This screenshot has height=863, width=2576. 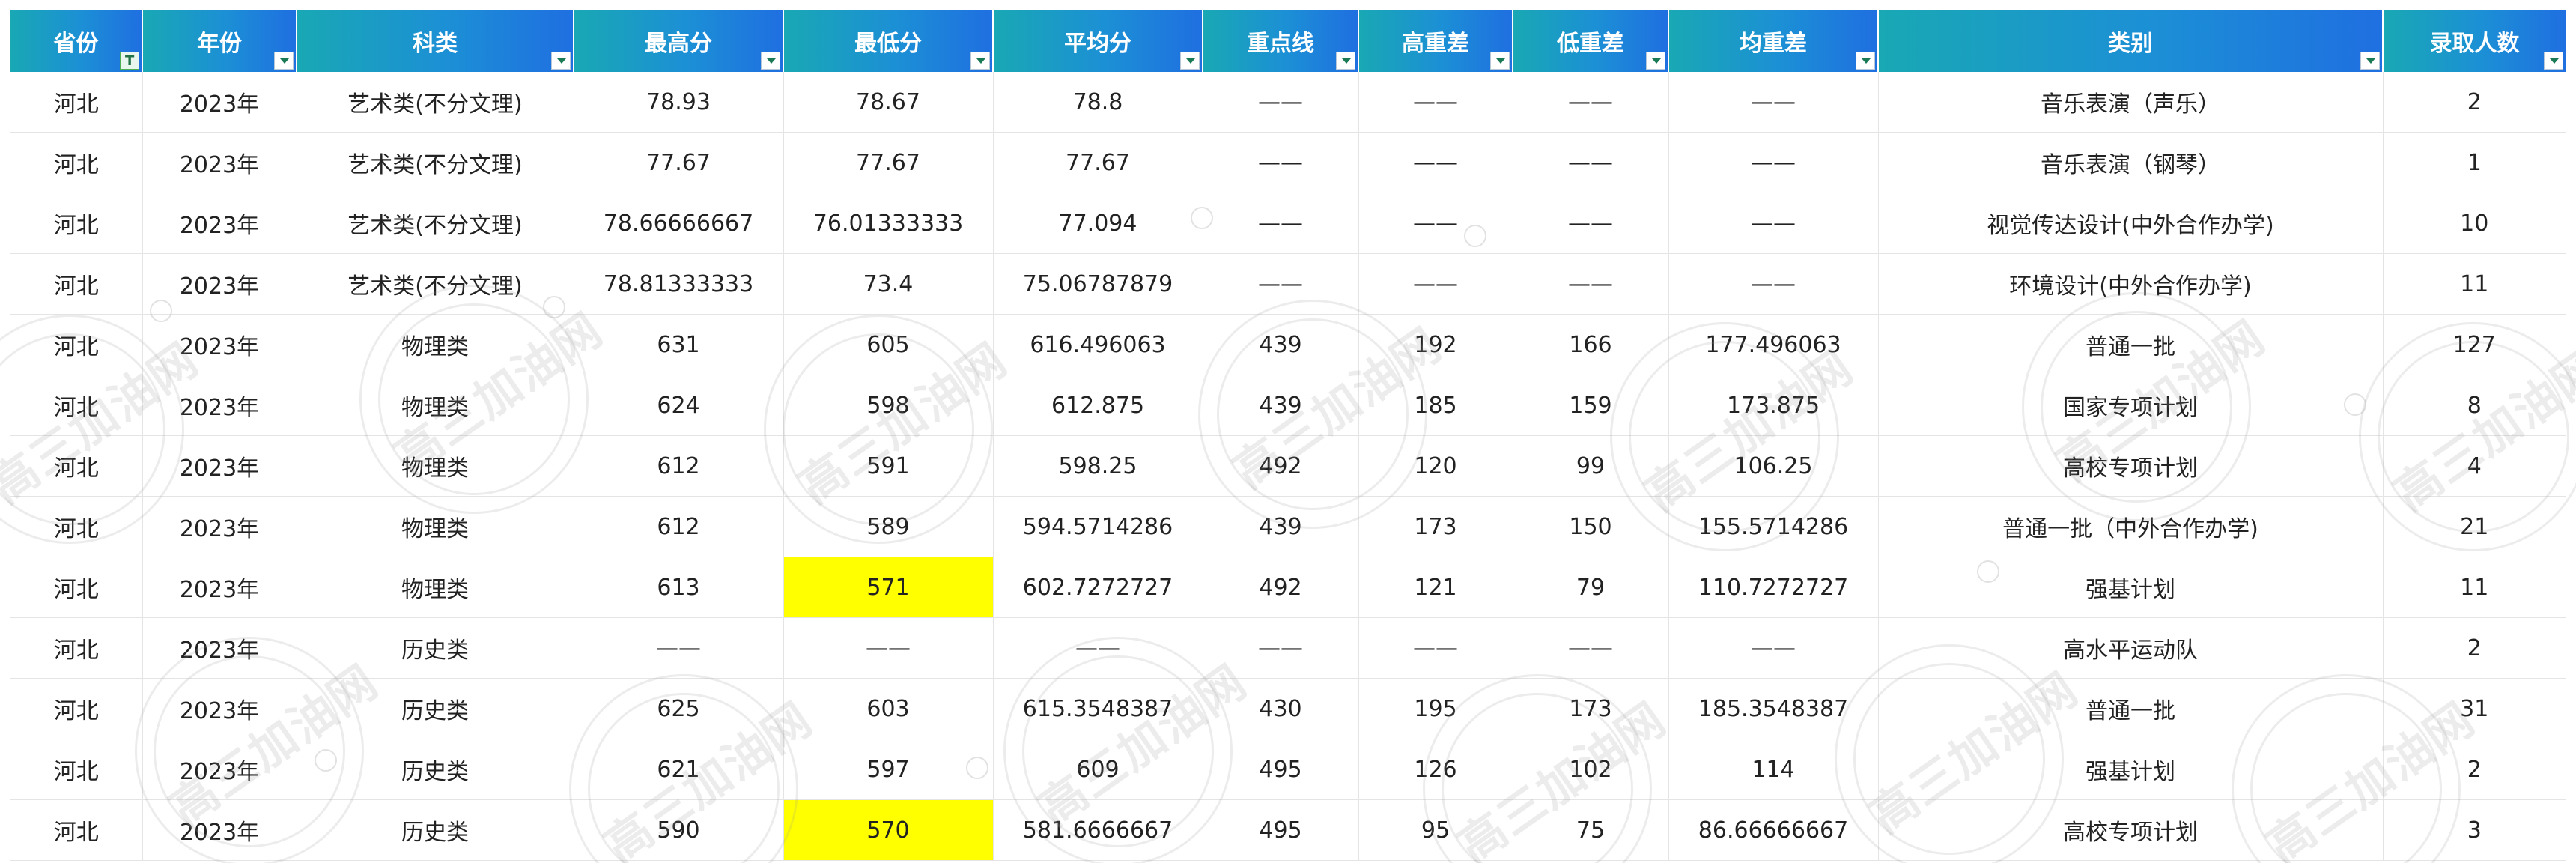 What do you see at coordinates (2474, 708) in the screenshot?
I see `cell-enrollment: 31` at bounding box center [2474, 708].